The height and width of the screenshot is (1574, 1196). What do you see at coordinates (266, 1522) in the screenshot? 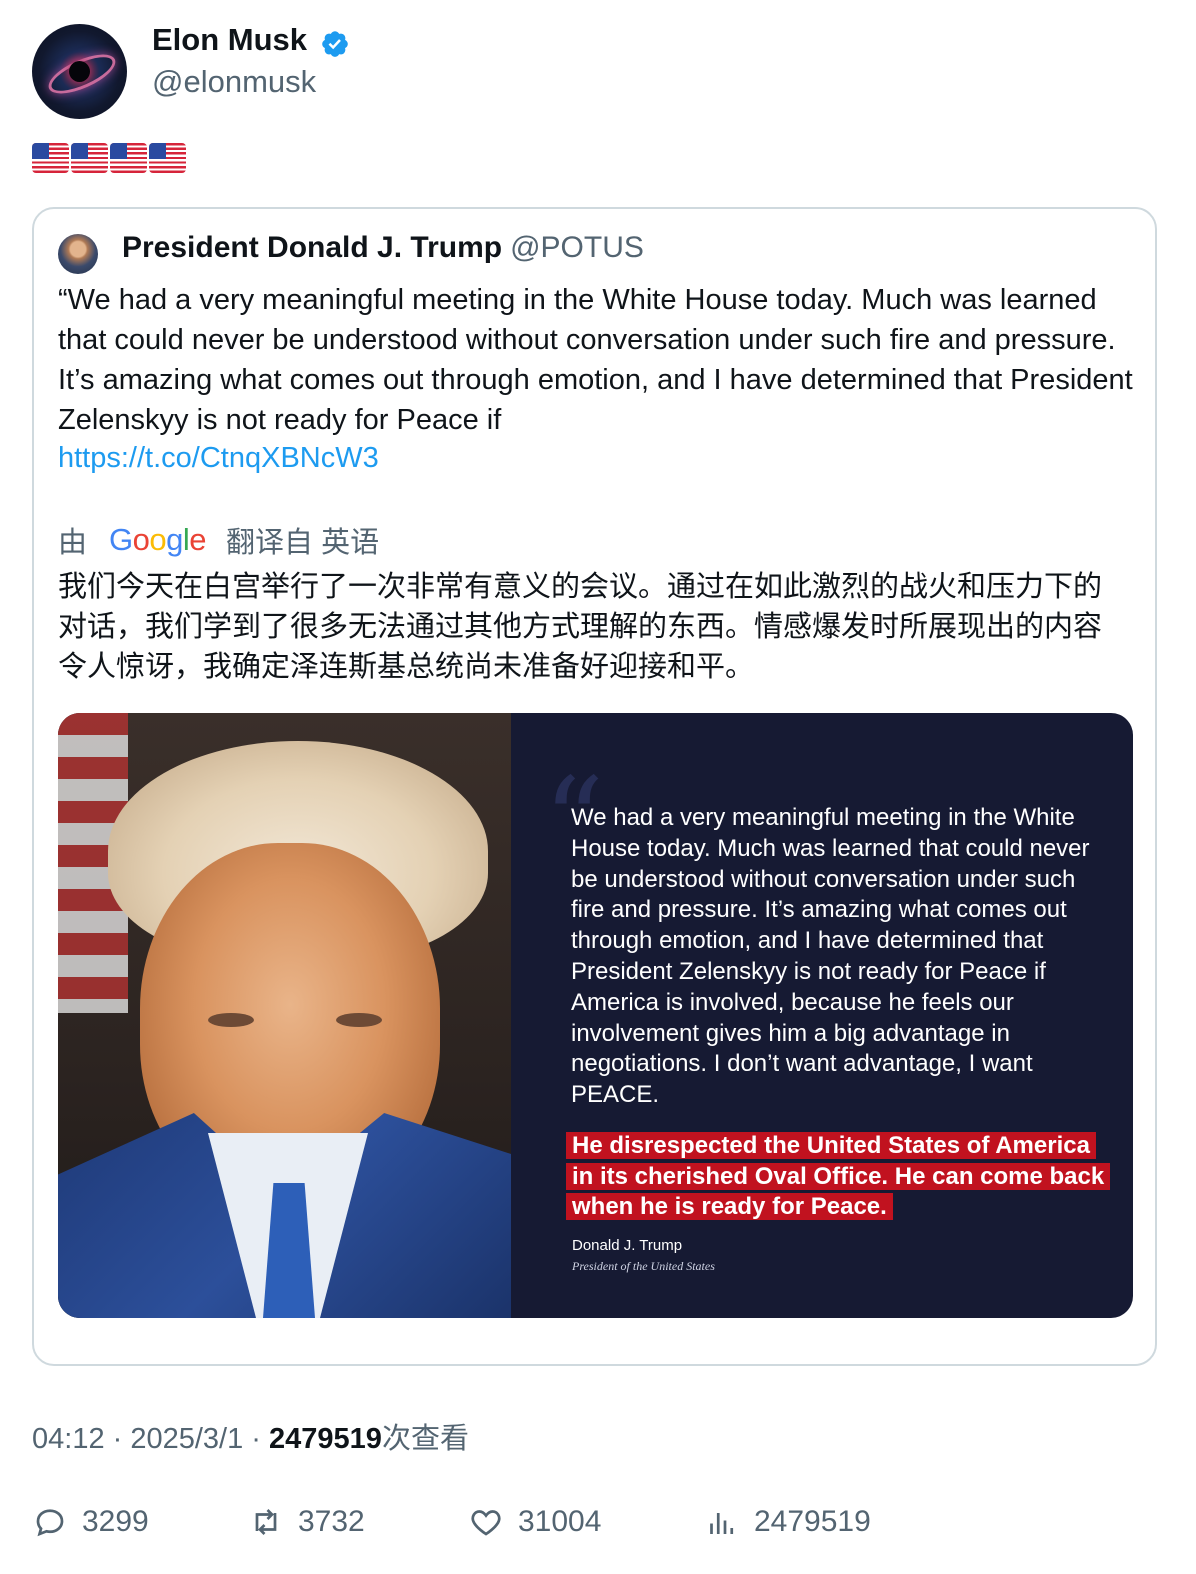
I see `repost-icon` at bounding box center [266, 1522].